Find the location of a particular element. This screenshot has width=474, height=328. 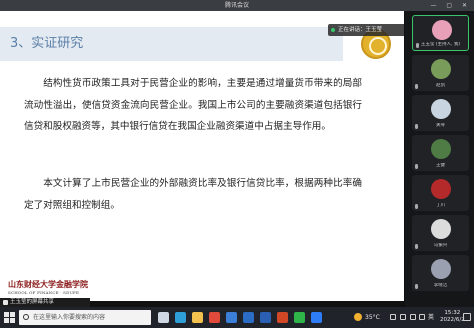

weather-icon is located at coordinates (358, 317).